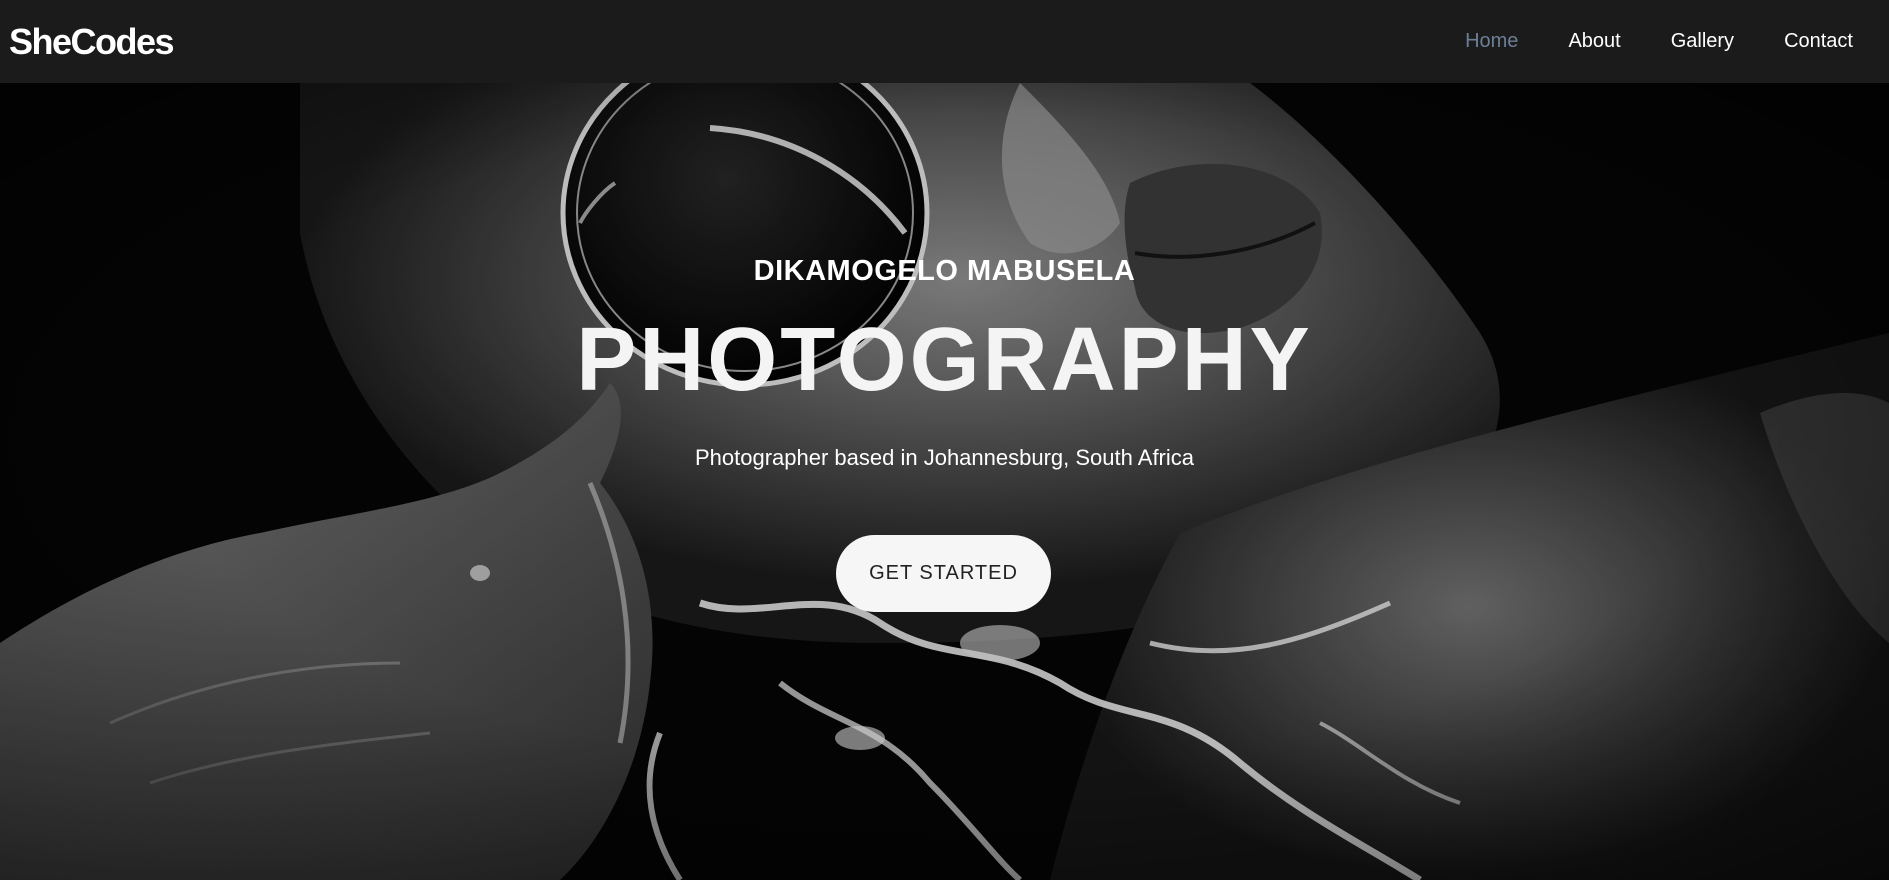 Image resolution: width=1889 pixels, height=880 pixels. Describe the element at coordinates (92, 42) in the screenshot. I see `brand-logo: SheCodes` at that location.